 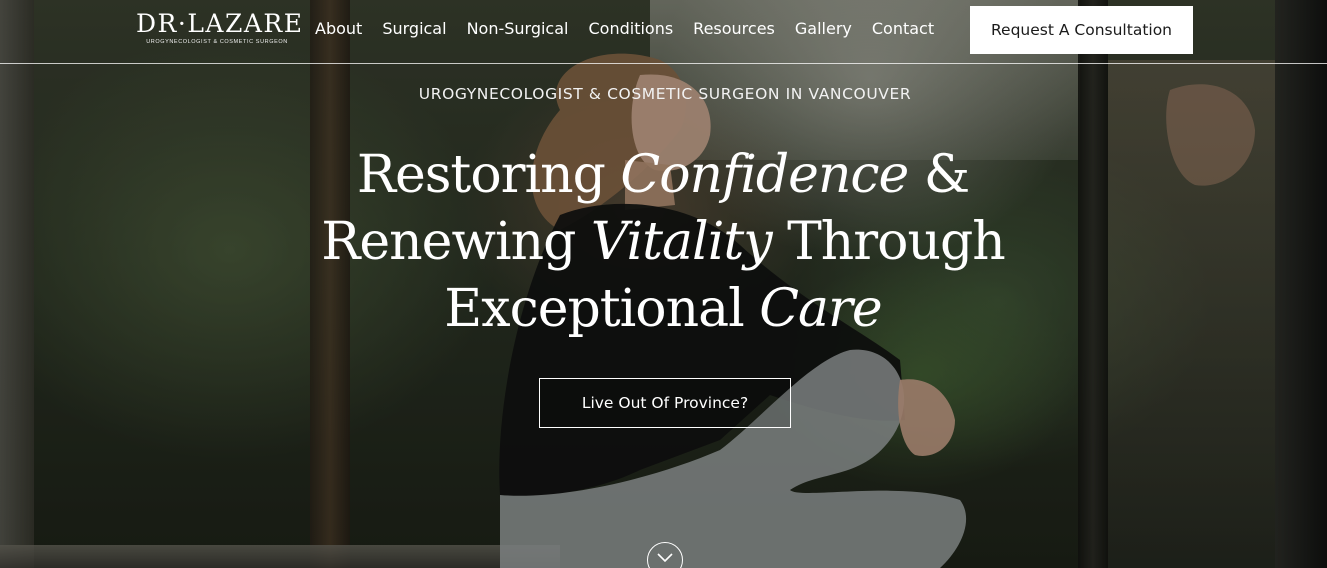 What do you see at coordinates (338, 29) in the screenshot?
I see `nav-item-about: About` at bounding box center [338, 29].